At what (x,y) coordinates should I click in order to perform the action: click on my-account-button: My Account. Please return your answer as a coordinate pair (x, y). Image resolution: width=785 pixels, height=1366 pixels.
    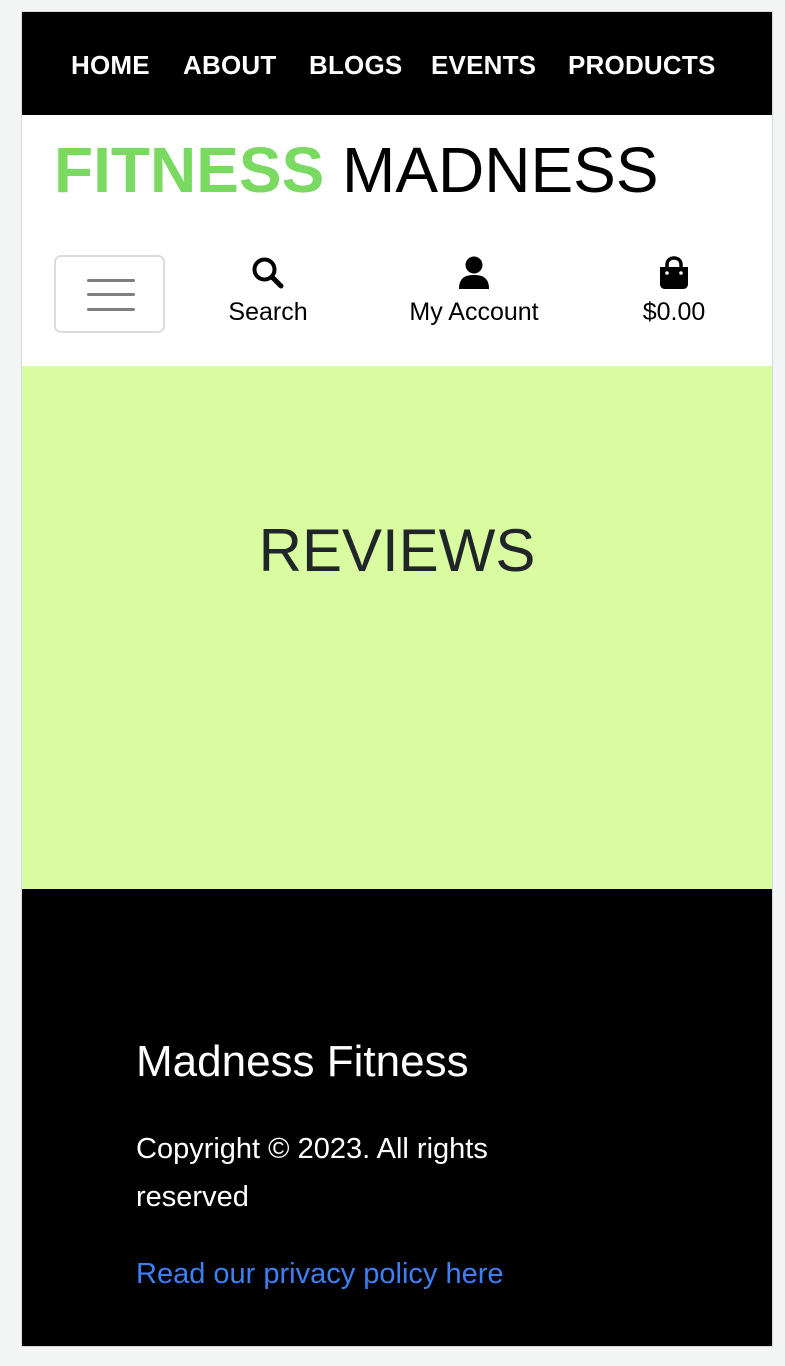
    Looking at the image, I should click on (474, 291).